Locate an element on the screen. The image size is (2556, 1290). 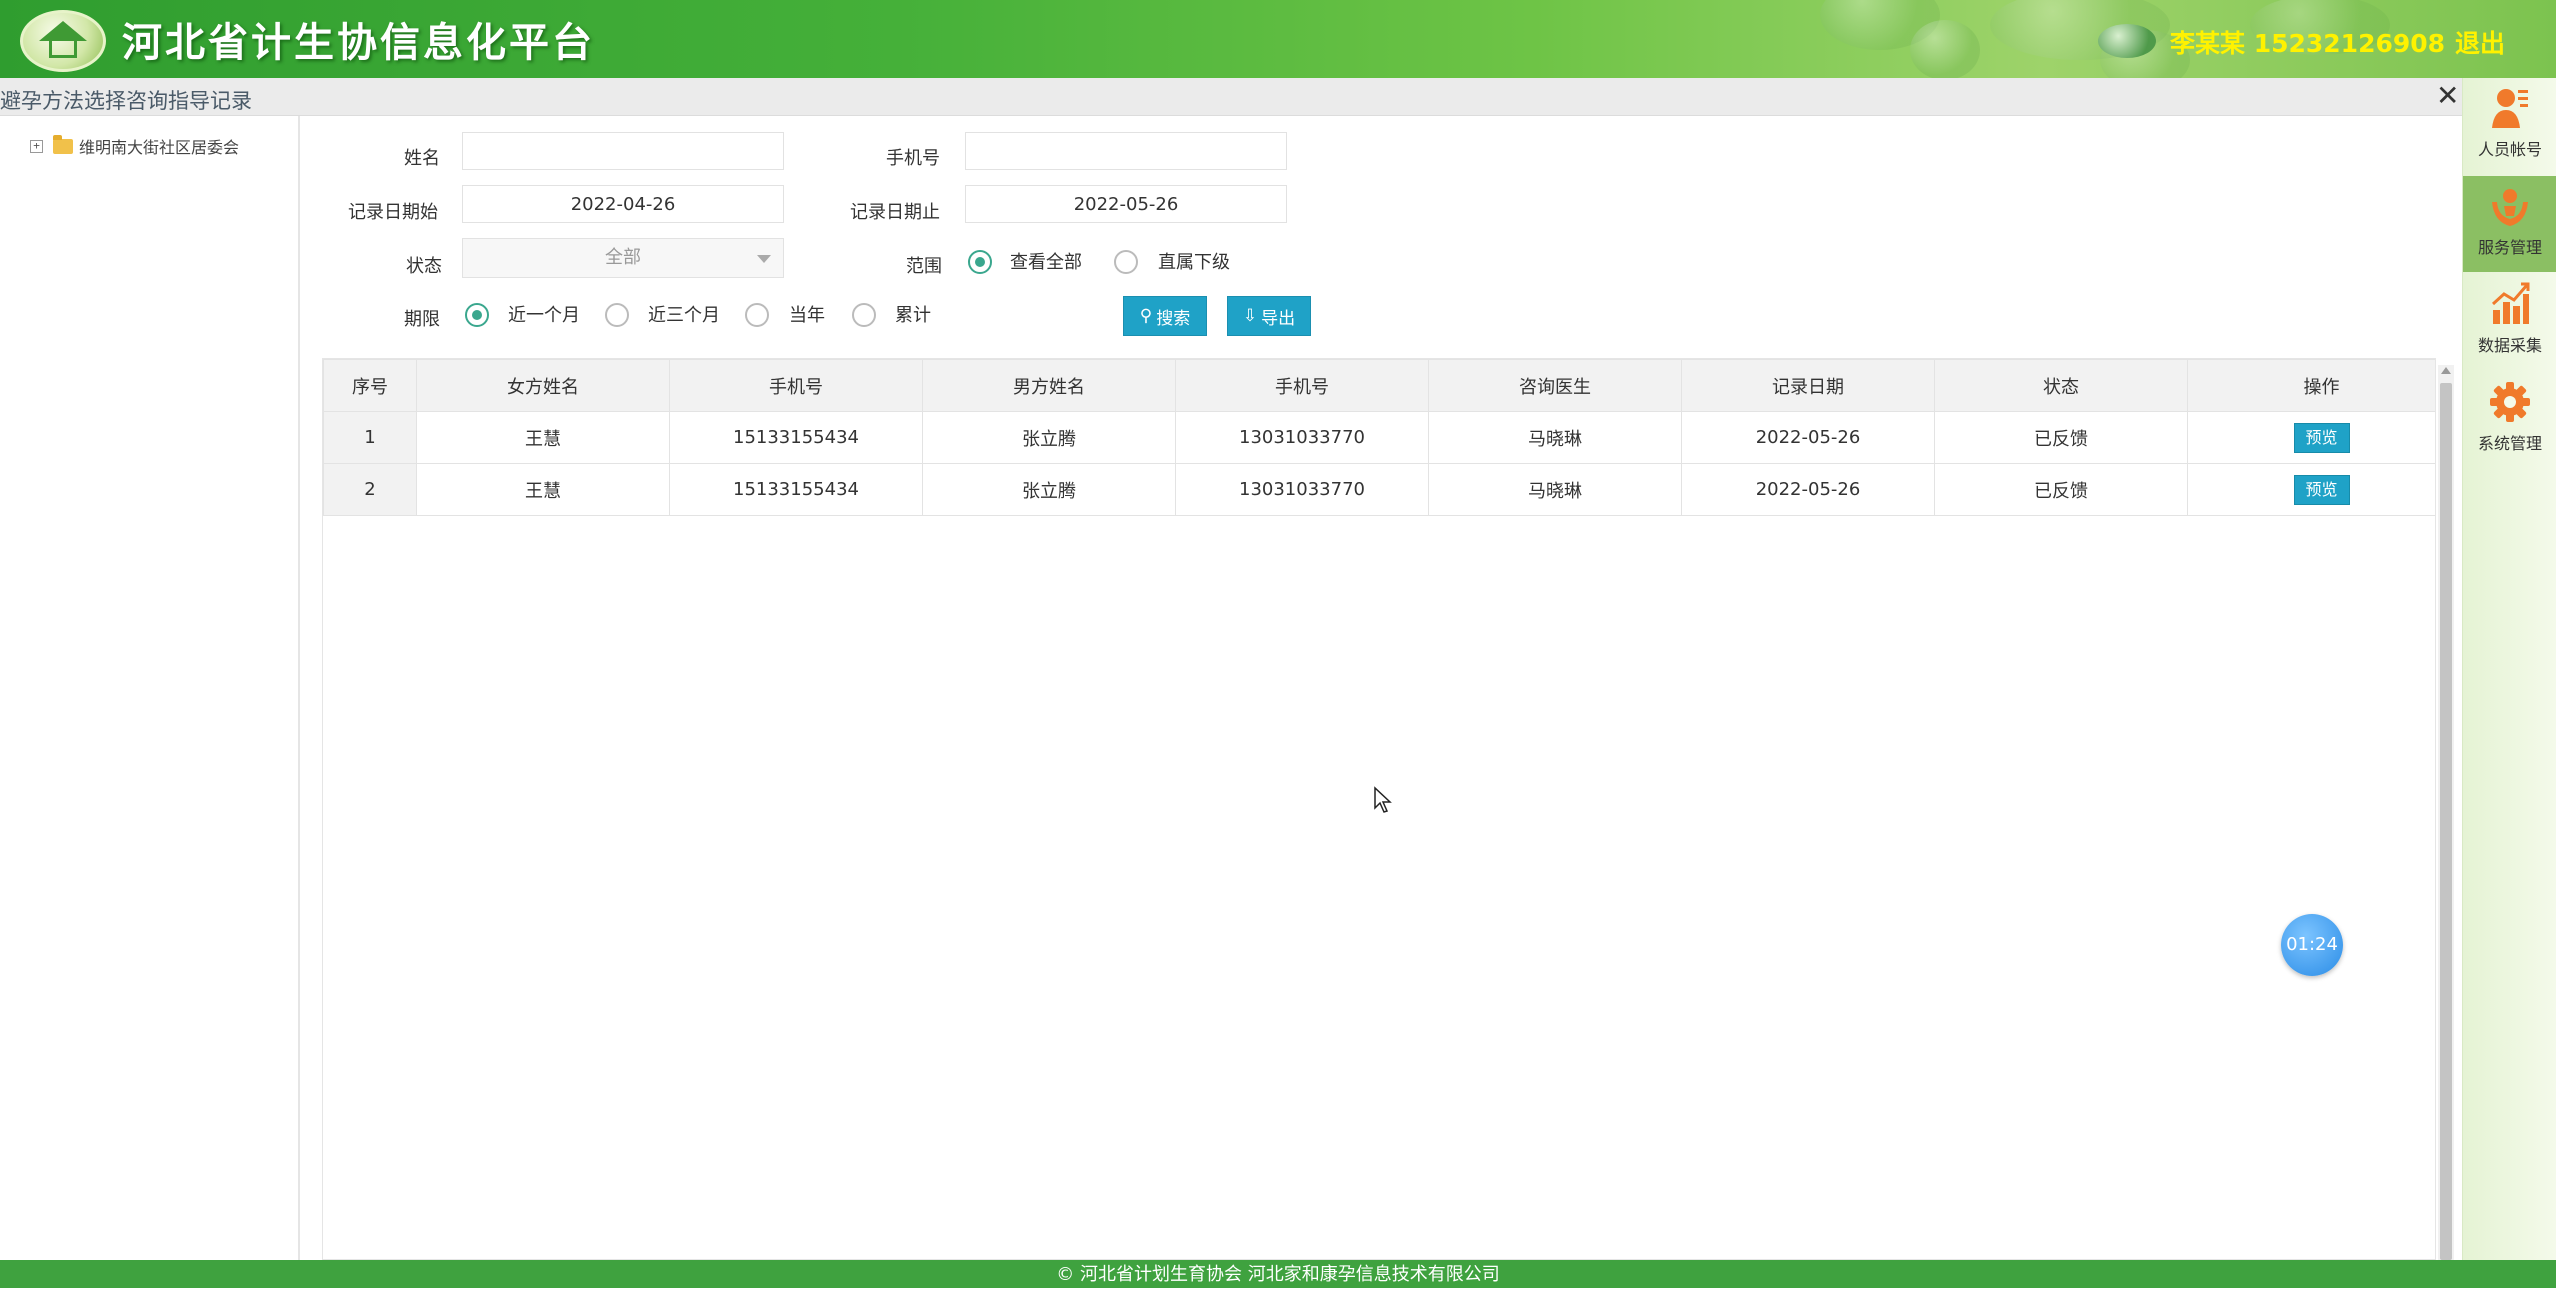
tree-node-root: + 维明南大街社区居委会 is located at coordinates (134, 146).